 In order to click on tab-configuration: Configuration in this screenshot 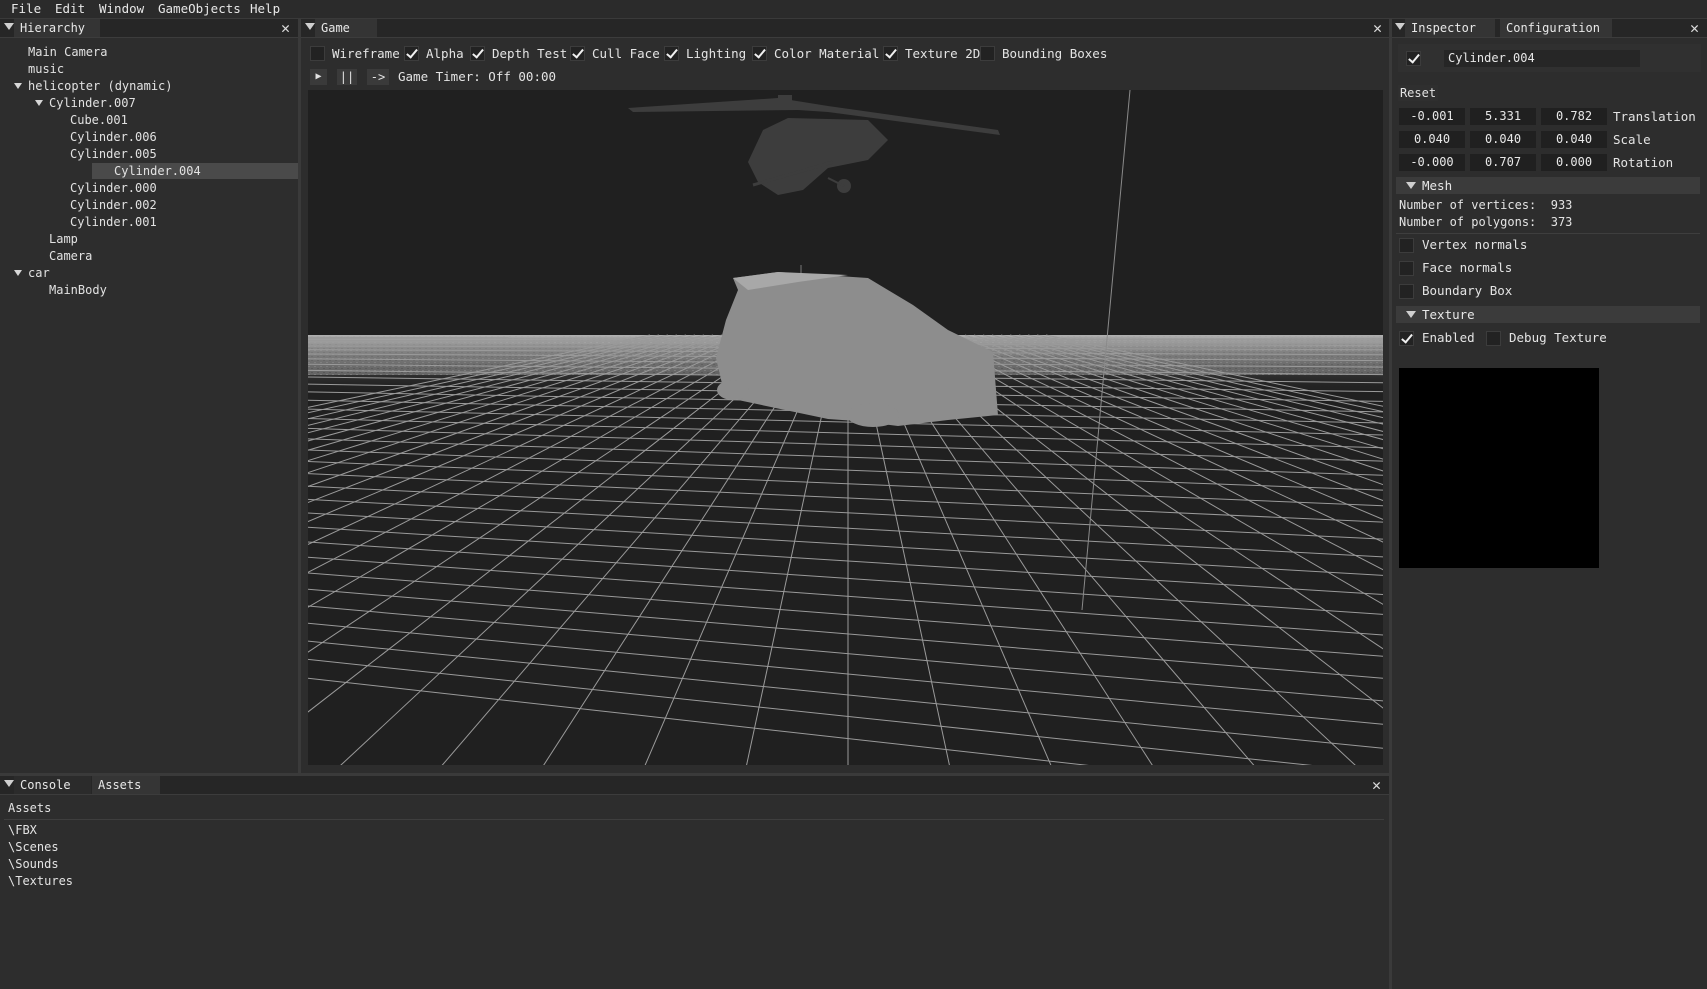, I will do `click(1556, 28)`.